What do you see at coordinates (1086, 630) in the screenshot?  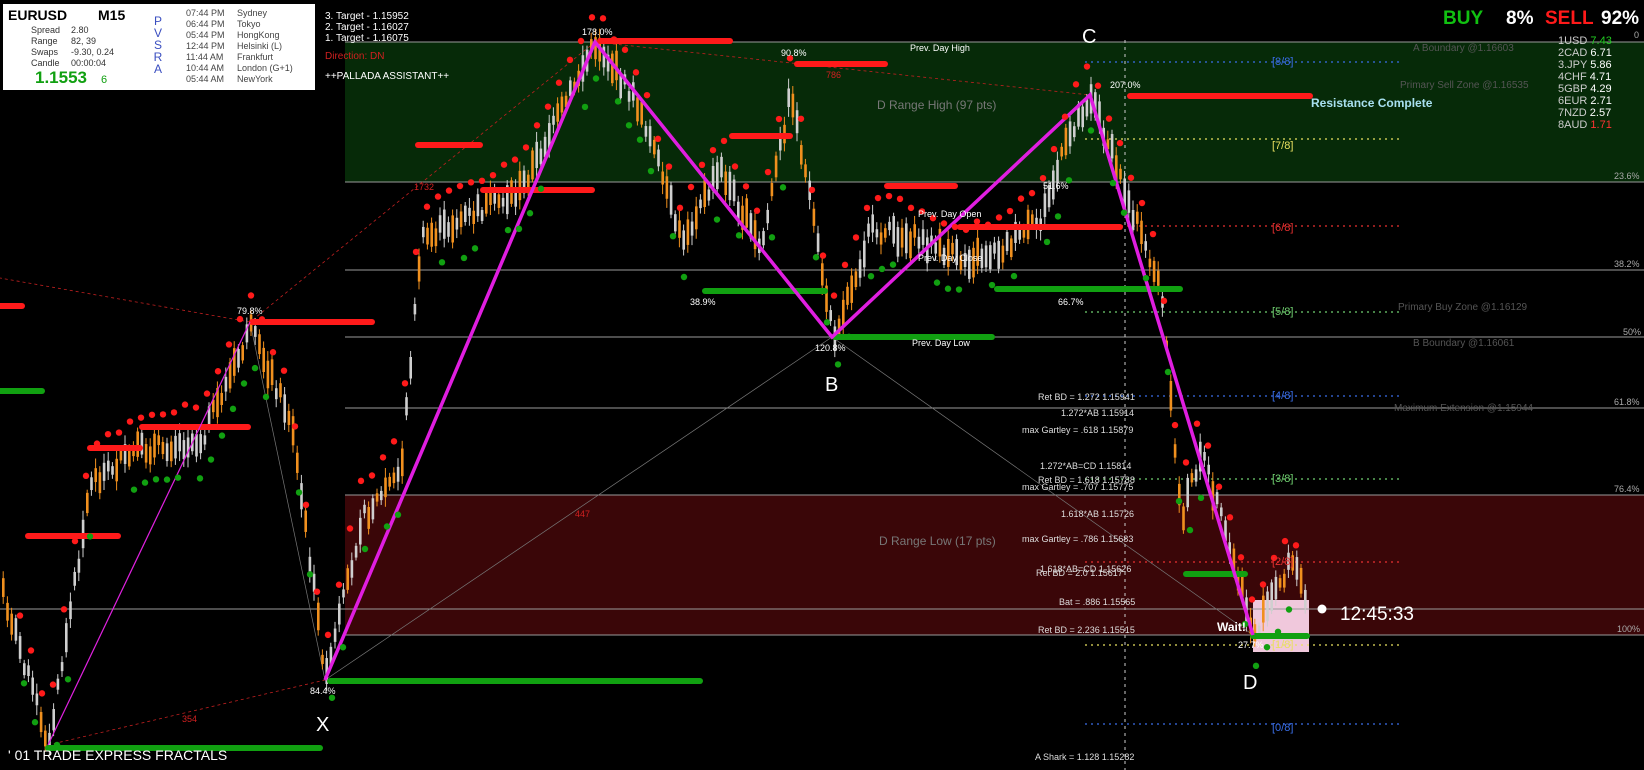 I see `fib-label: Ret BD = 2.236 1.15515` at bounding box center [1086, 630].